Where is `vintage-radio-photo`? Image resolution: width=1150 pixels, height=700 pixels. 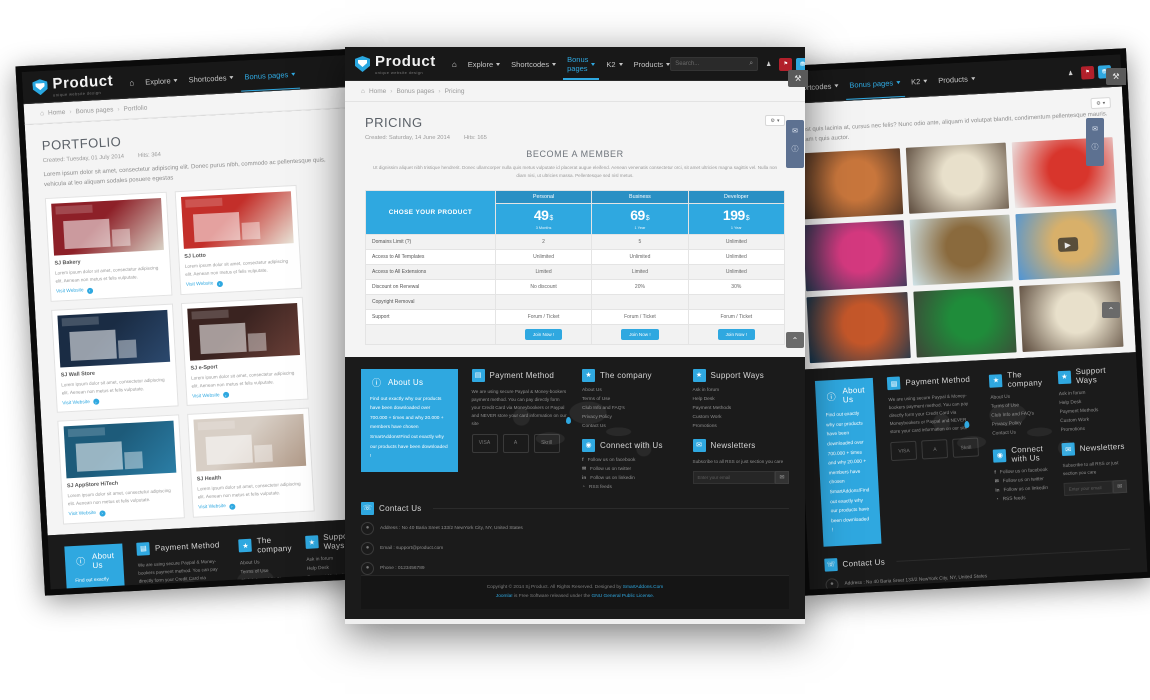
vintage-radio-photo is located at coordinates (957, 178).